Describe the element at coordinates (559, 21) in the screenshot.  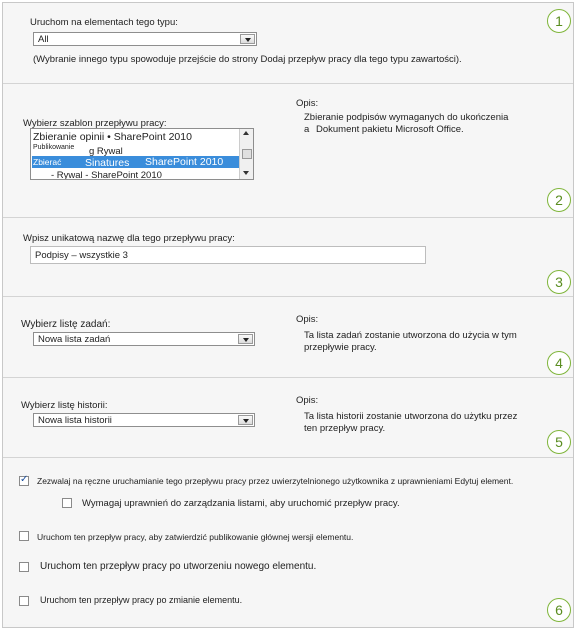
I see `step-1-icon: 1` at that location.